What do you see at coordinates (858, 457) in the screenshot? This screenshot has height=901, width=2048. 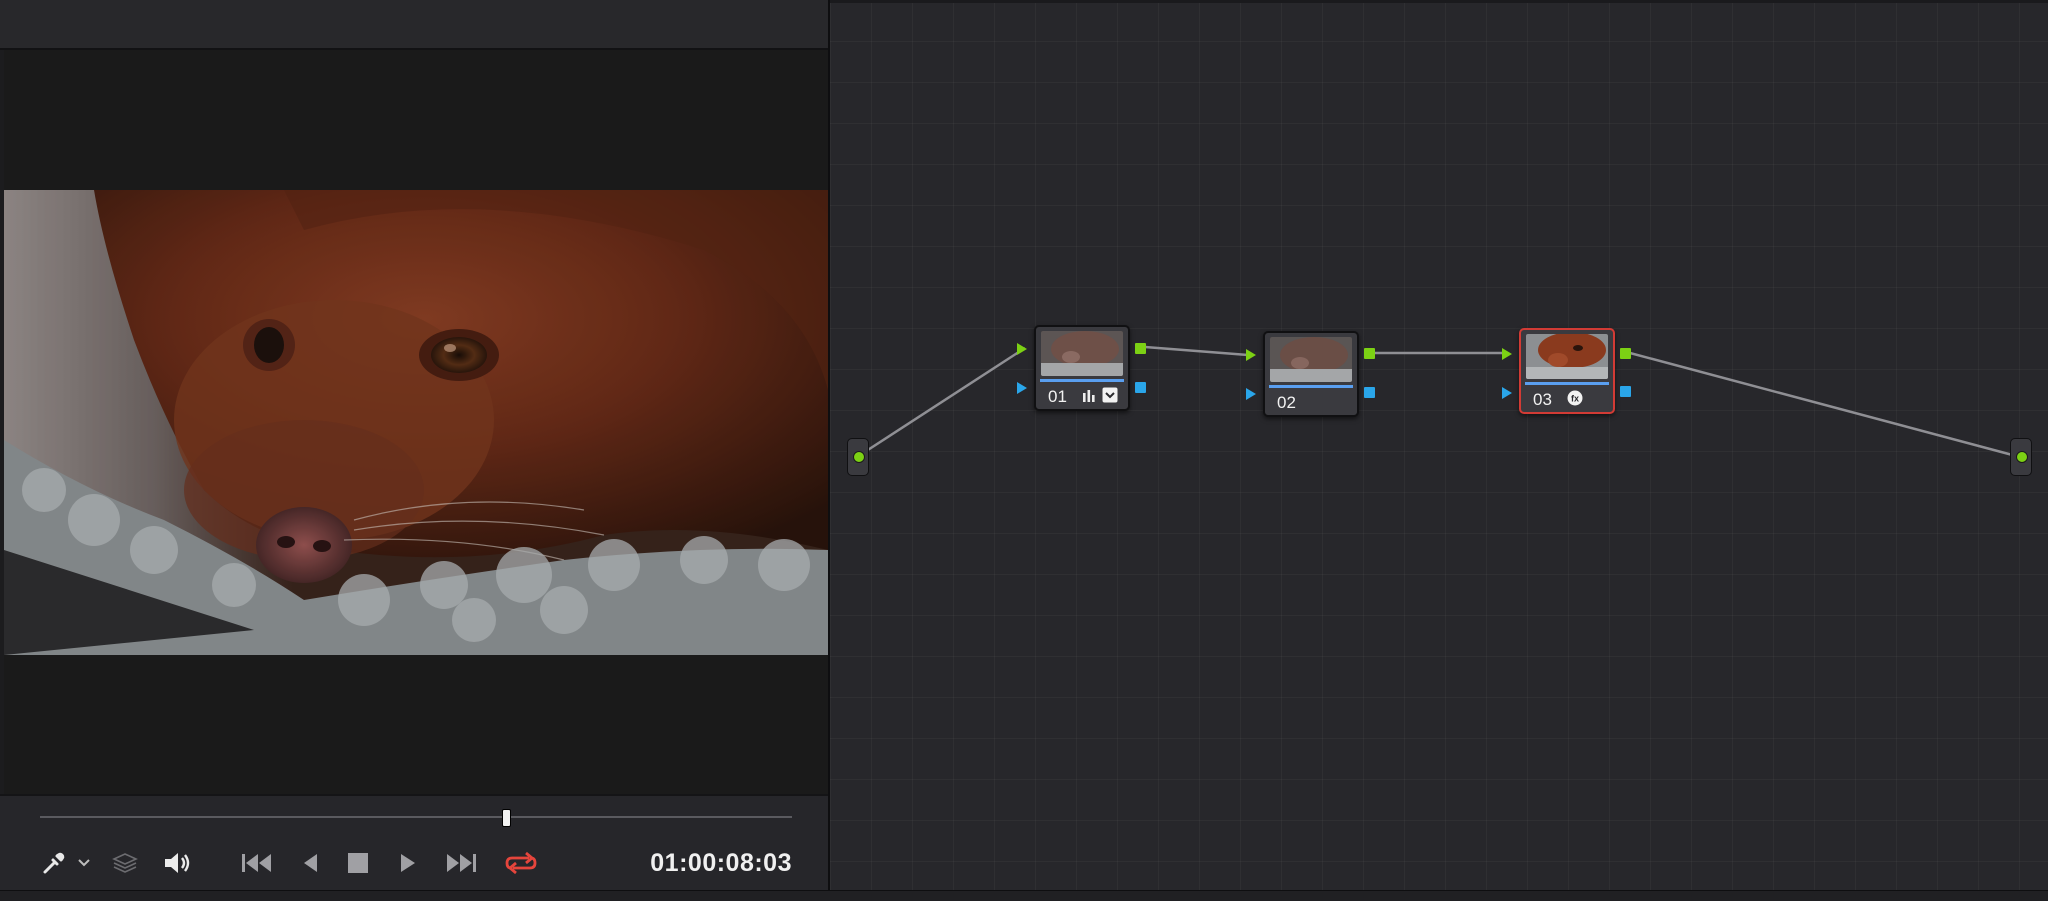 I see `source-input-port` at bounding box center [858, 457].